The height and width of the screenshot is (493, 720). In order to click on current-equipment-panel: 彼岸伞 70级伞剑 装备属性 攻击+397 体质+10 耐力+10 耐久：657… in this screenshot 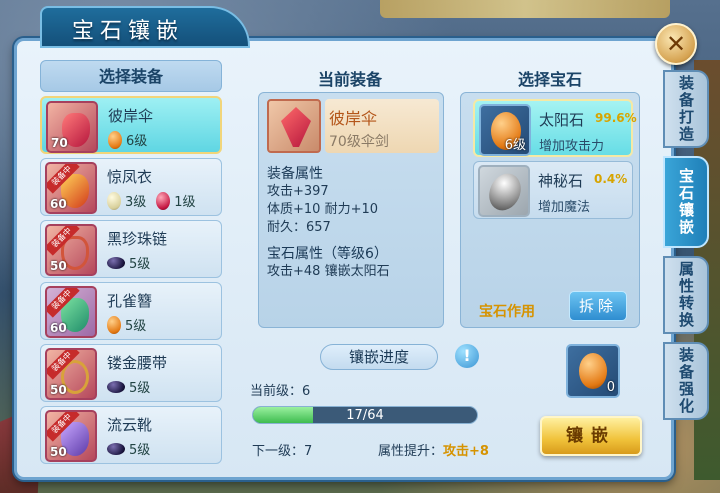, I will do `click(351, 210)`.